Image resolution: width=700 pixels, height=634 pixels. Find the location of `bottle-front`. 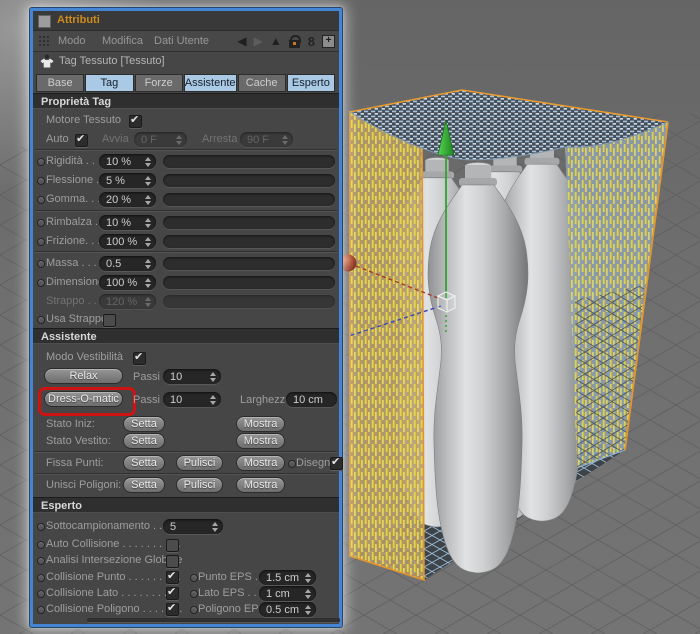

bottle-front is located at coordinates (478, 368).